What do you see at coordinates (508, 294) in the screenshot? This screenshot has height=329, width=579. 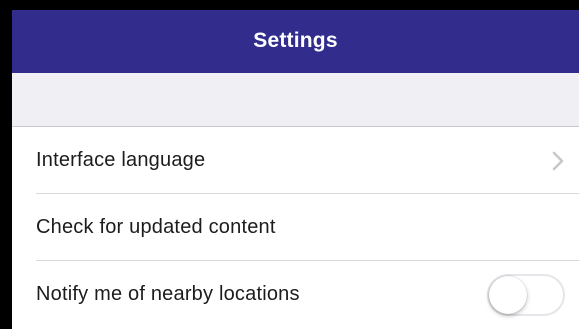 I see `toggle-knob` at bounding box center [508, 294].